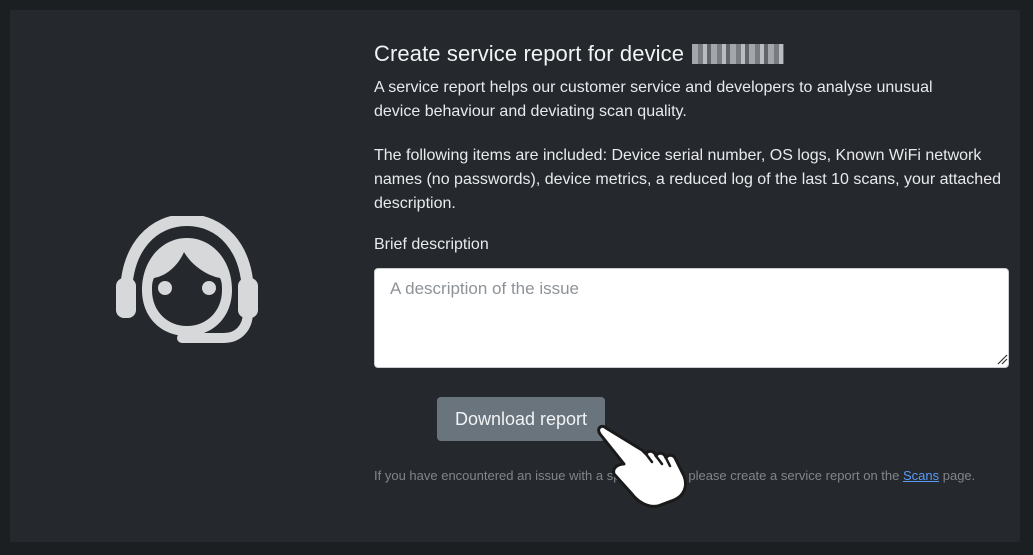 Image resolution: width=1033 pixels, height=555 pixels. I want to click on hand-pointer-cursor-icon, so click(644, 465).